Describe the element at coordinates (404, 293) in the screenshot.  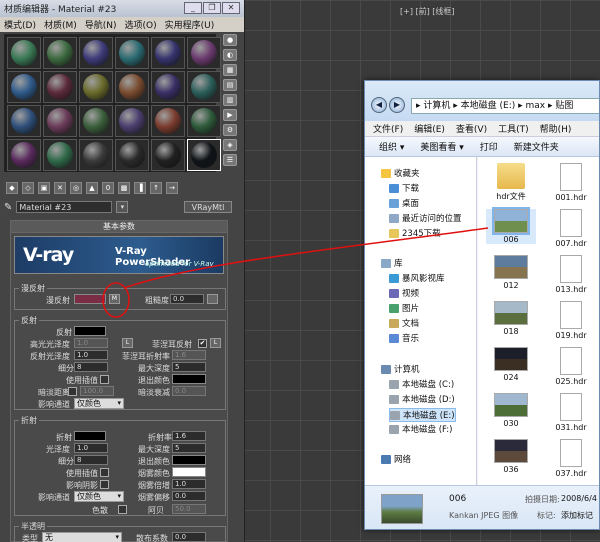
I see `nav-lib-item: 视频` at that location.